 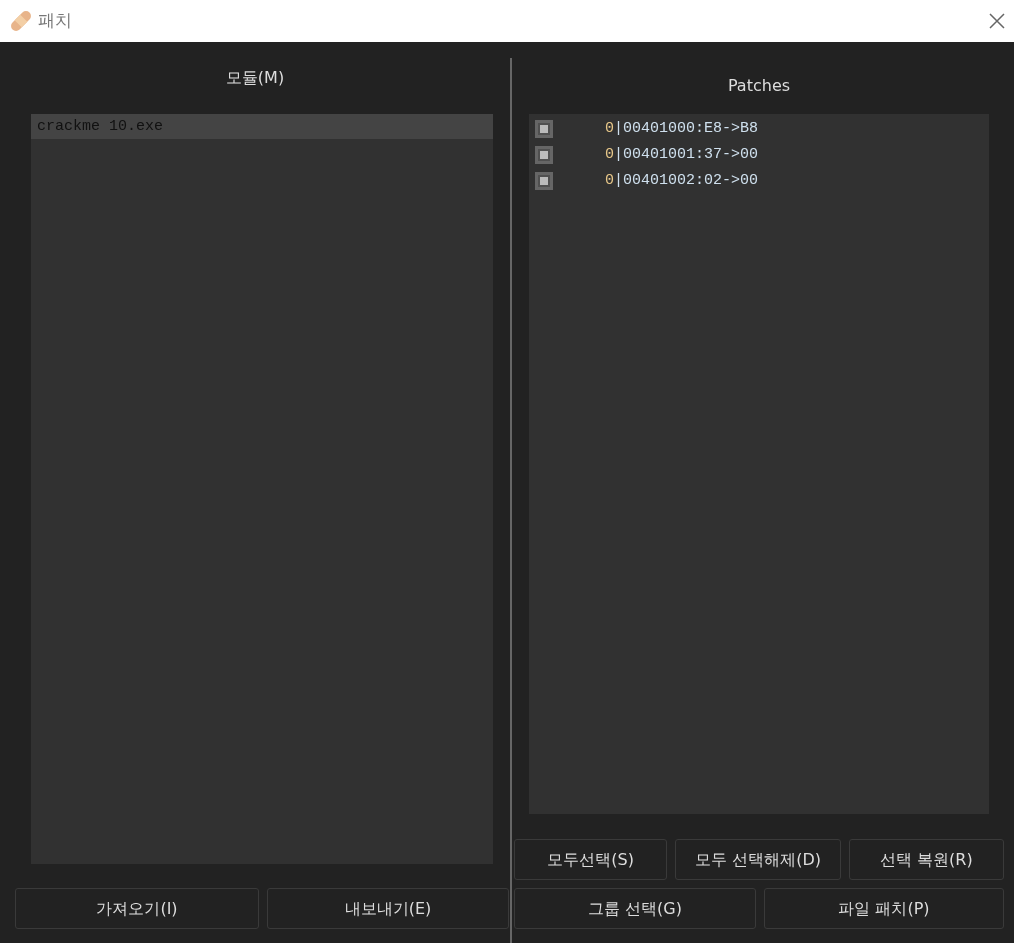 I want to click on panel-heading: 모듈(M), so click(x=255, y=78).